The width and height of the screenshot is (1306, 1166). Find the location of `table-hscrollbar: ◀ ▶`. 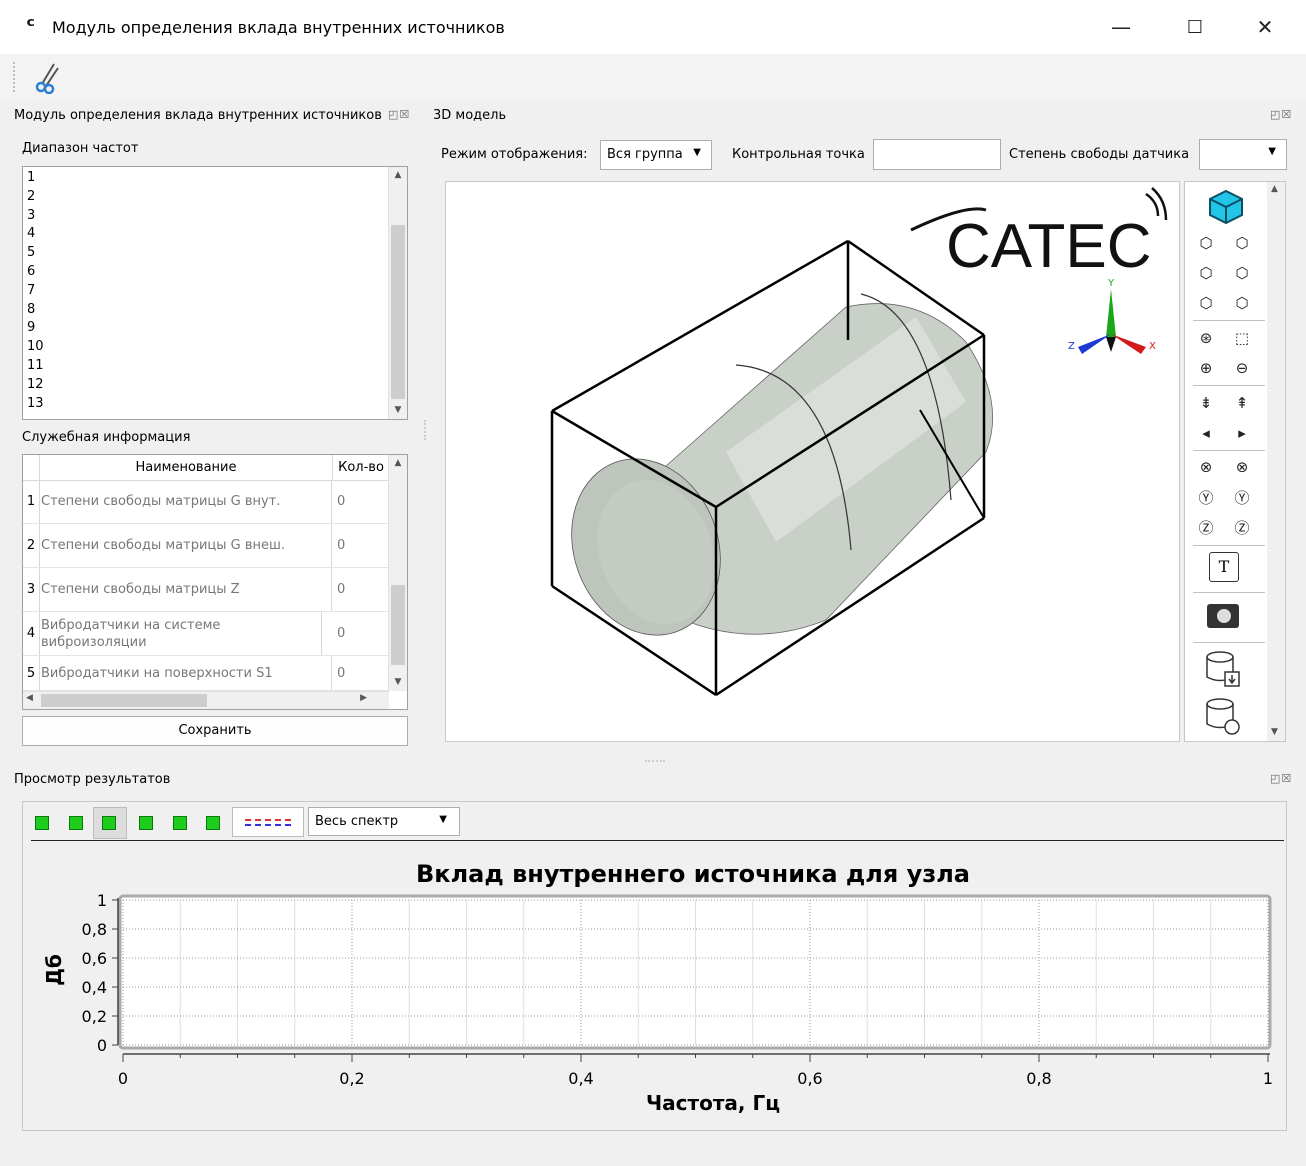

table-hscrollbar: ◀ ▶ is located at coordinates (206, 700).